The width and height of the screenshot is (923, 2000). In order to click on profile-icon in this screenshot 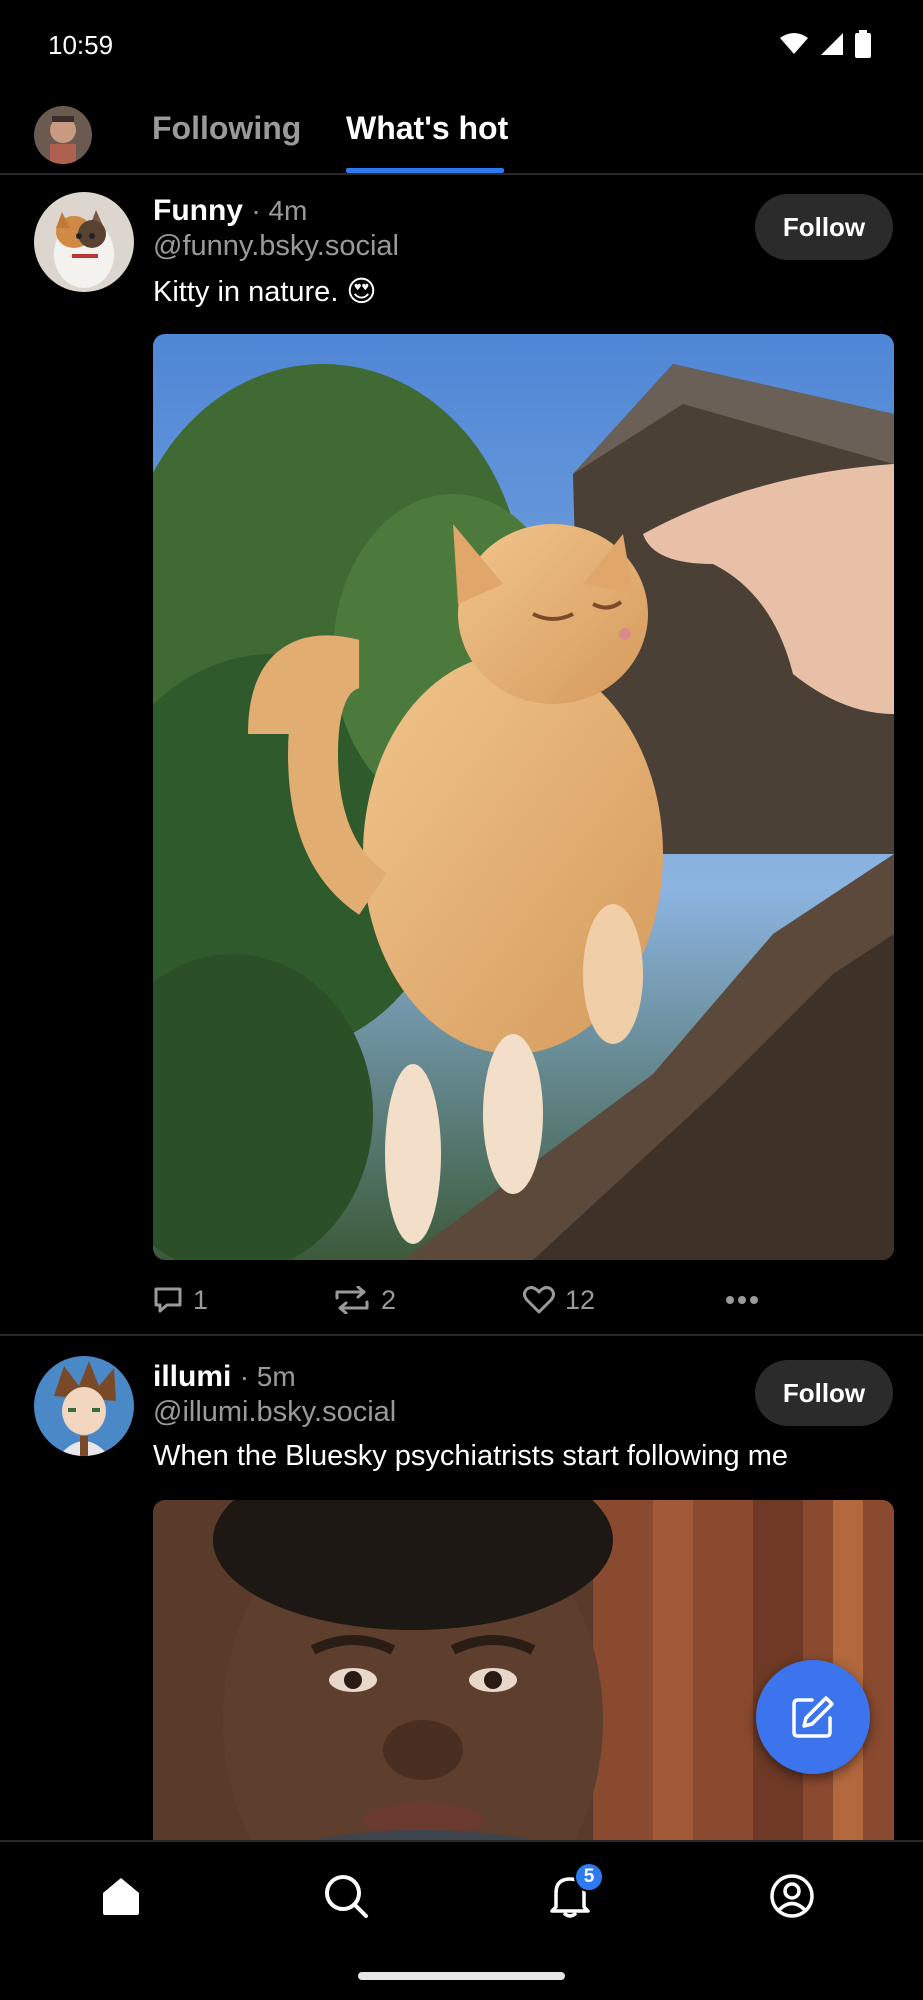, I will do `click(792, 1896)`.